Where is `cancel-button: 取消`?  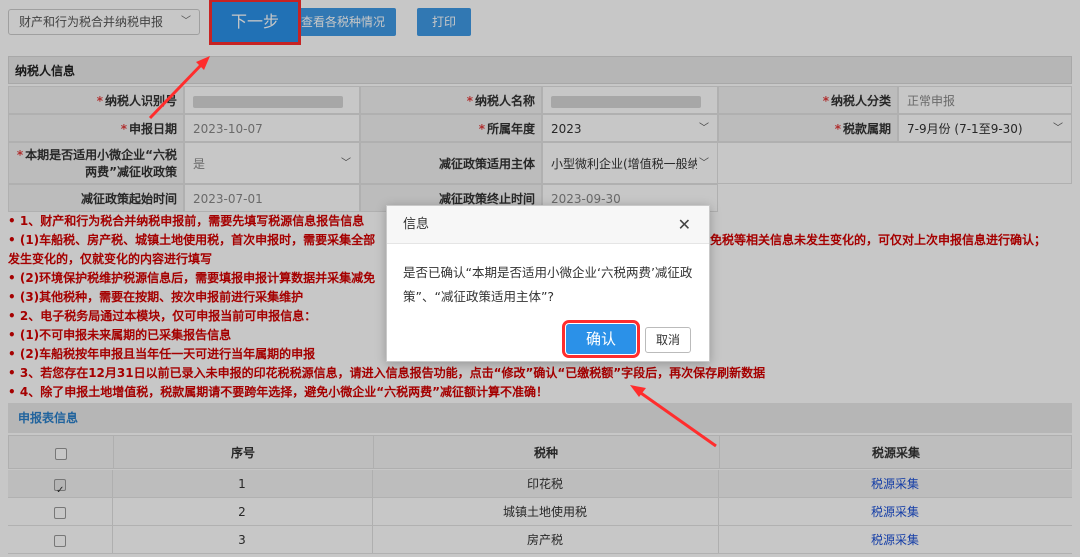
cancel-button: 取消 is located at coordinates (668, 340).